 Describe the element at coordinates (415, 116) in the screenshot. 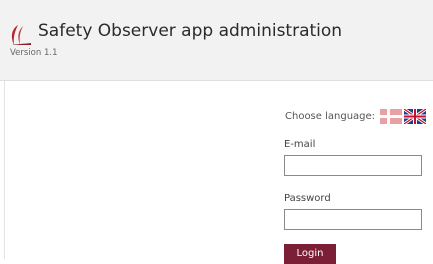

I see `uk-flag-icon` at that location.